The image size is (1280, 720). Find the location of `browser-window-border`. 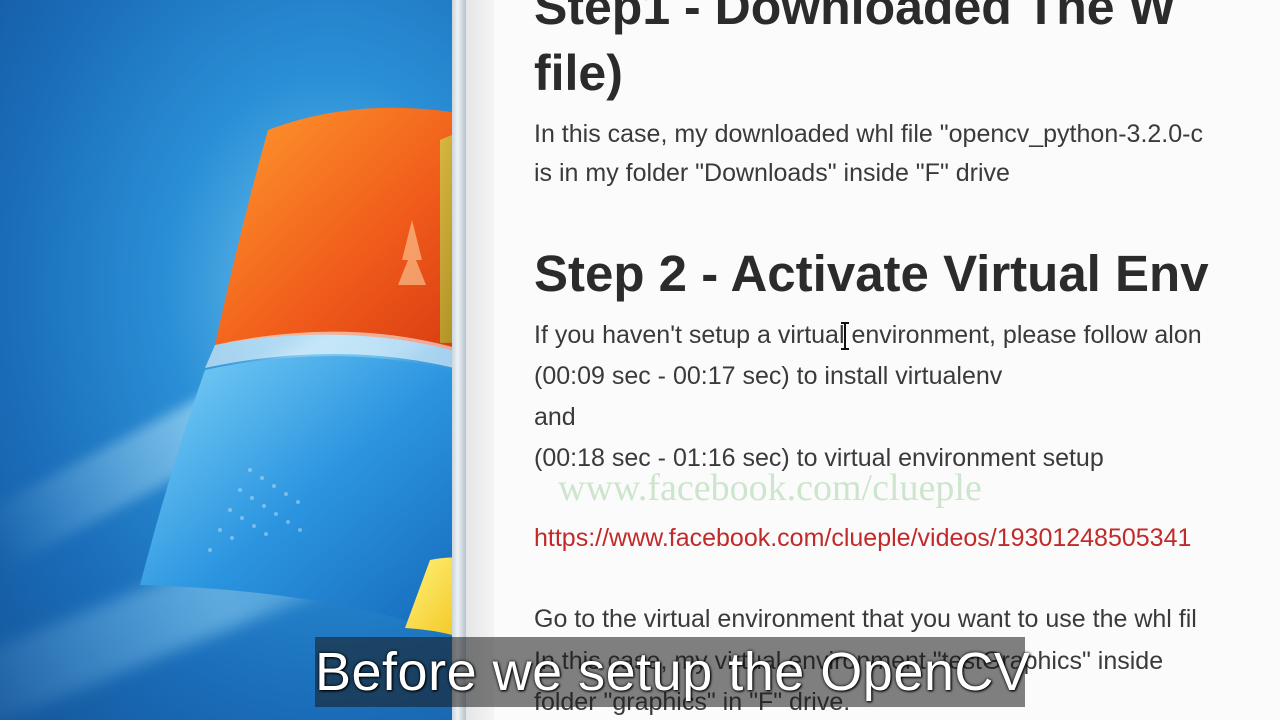

browser-window-border is located at coordinates (459, 360).